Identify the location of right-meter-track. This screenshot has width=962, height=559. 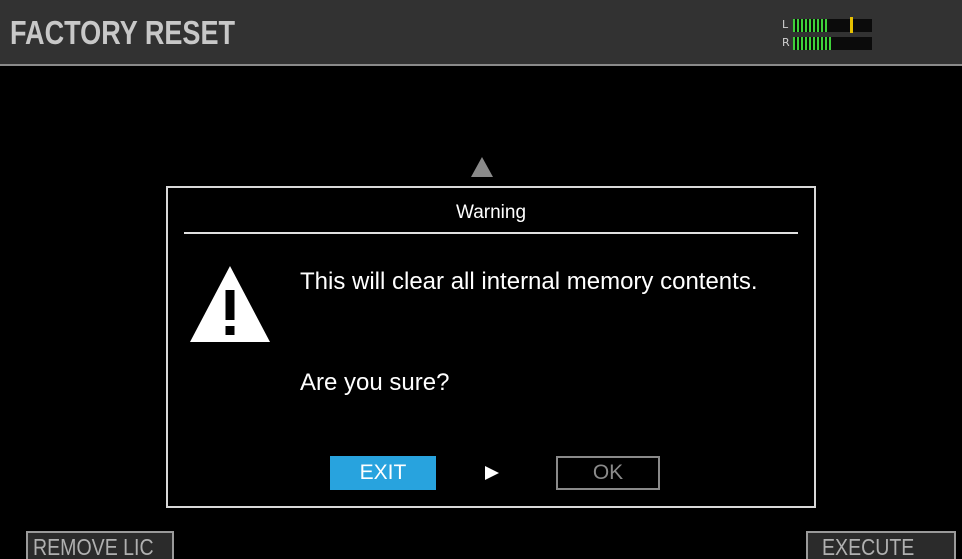
(832, 43).